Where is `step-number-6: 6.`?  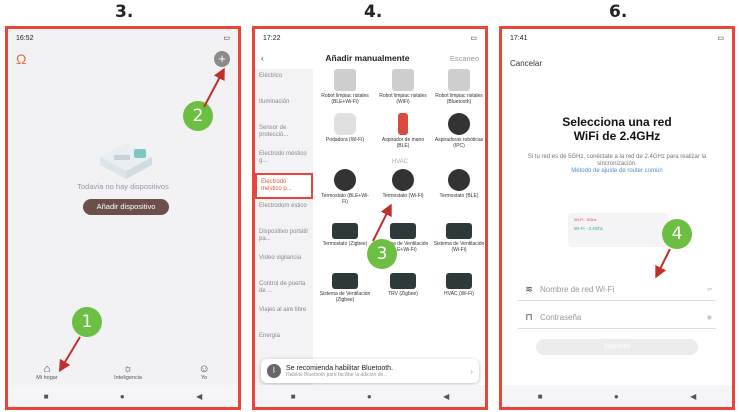 step-number-6: 6. is located at coordinates (618, 12).